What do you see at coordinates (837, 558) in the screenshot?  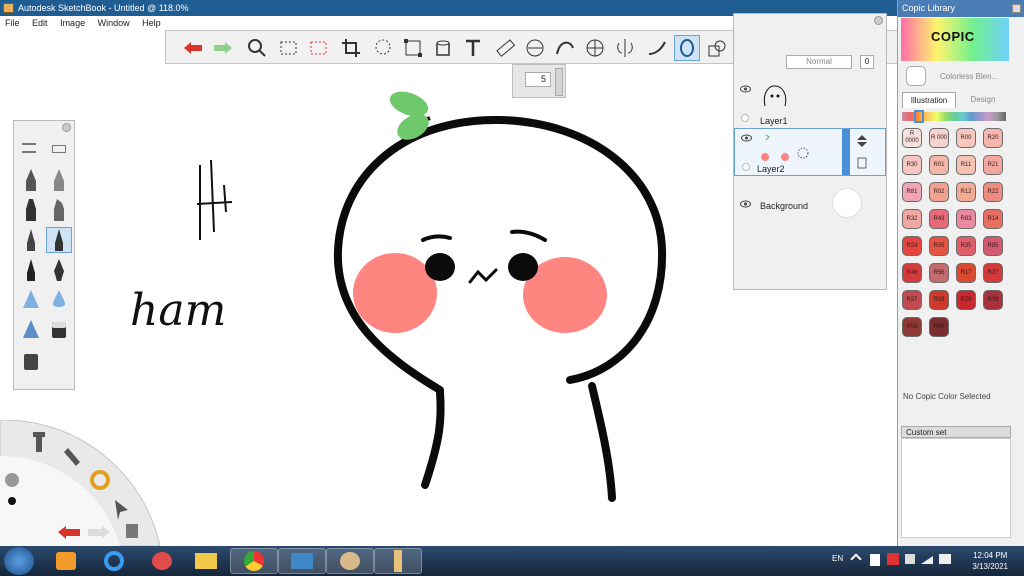 I see `language-indicator: EN` at bounding box center [837, 558].